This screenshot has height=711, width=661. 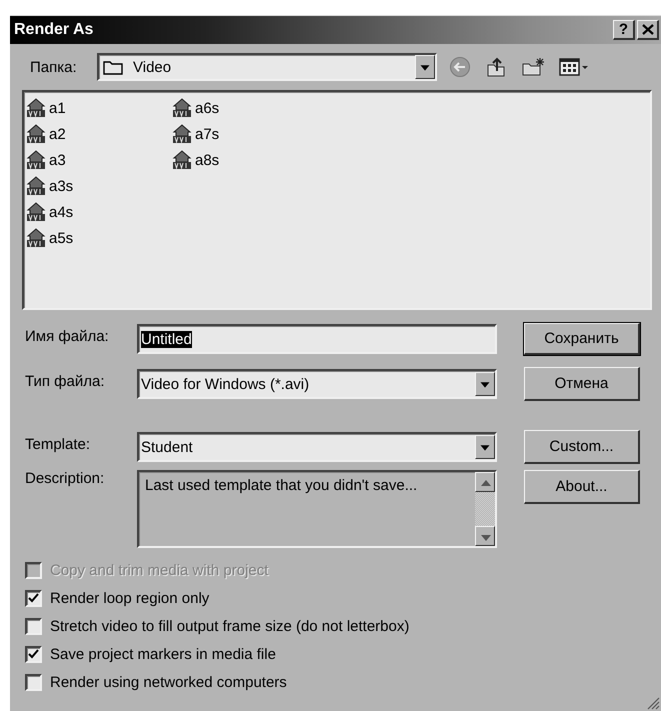 I want to click on new-folder-icon, so click(x=533, y=67).